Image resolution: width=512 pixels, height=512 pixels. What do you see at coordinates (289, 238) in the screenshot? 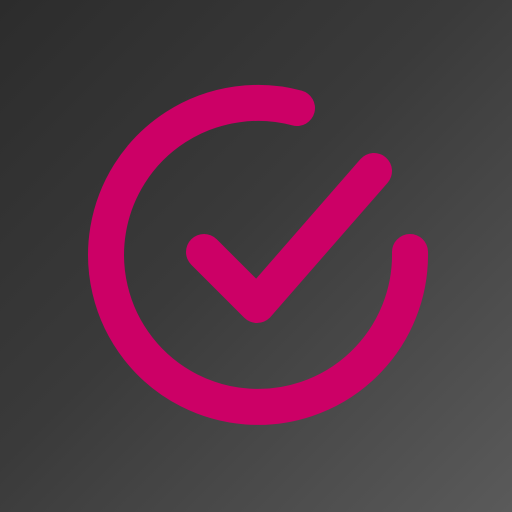
I see `checkmark-icon` at bounding box center [289, 238].